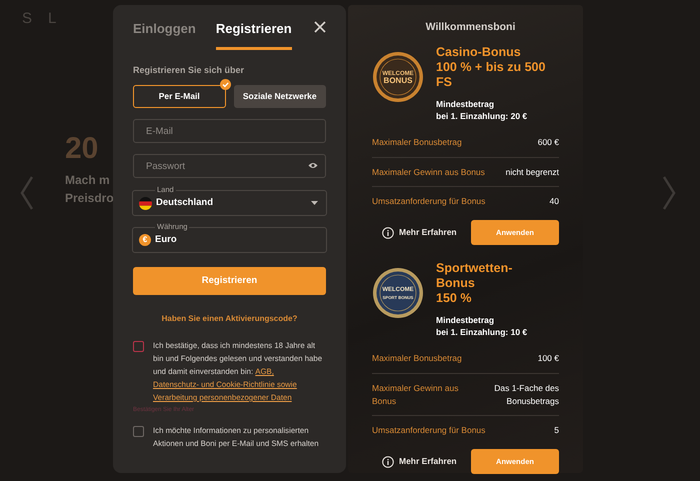 Image resolution: width=700 pixels, height=481 pixels. What do you see at coordinates (548, 358) in the screenshot?
I see `row-value: 100 €` at bounding box center [548, 358].